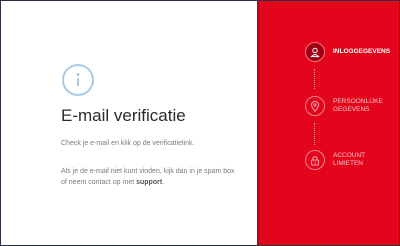  What do you see at coordinates (78, 80) in the screenshot?
I see `info-icon` at bounding box center [78, 80].